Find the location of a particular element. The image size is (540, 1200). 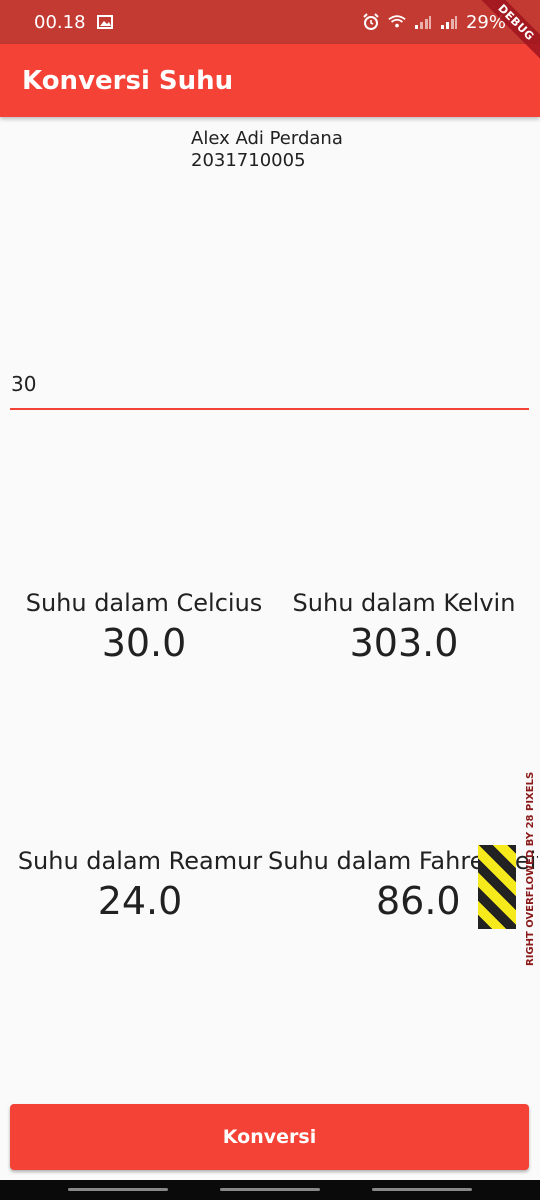

reamur-value: 24.0 is located at coordinates (140, 901).